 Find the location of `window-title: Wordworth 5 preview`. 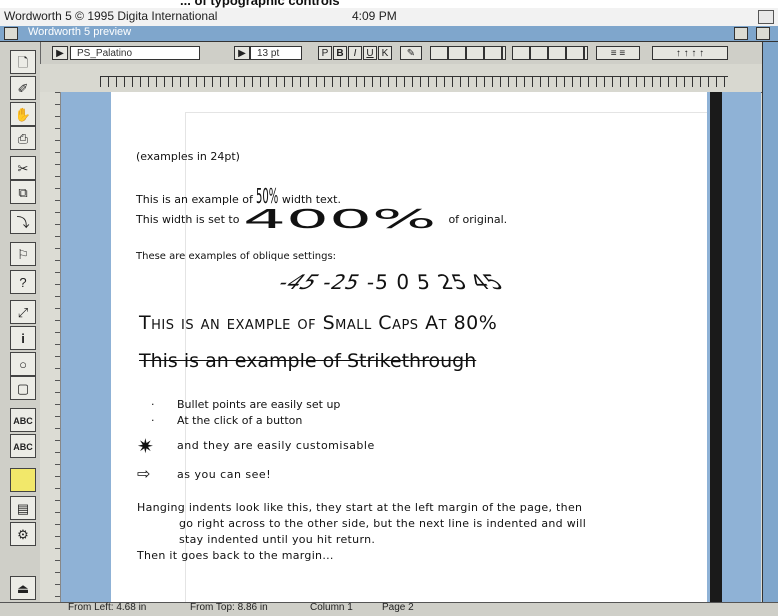

window-title: Wordworth 5 preview is located at coordinates (80, 32).